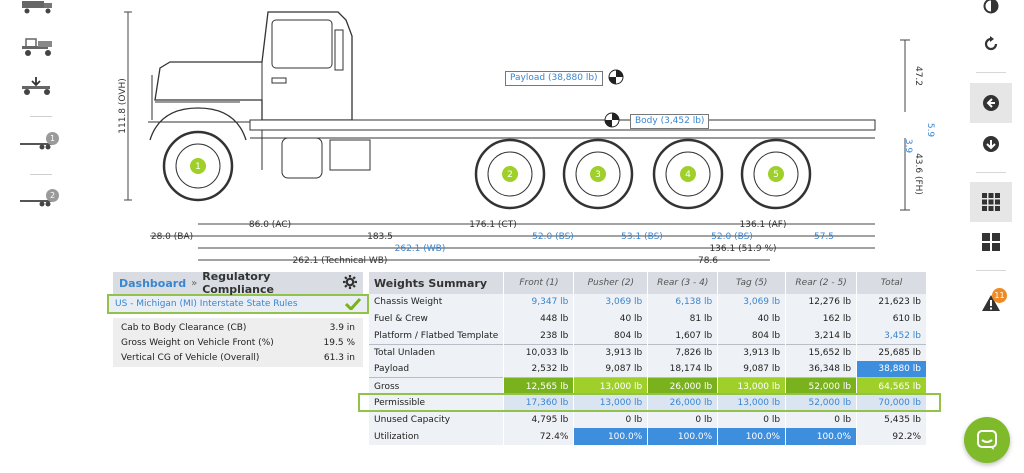 The image size is (1024, 473). I want to click on detail-label: Vertical CG of Vehicle (Overall), so click(190, 357).